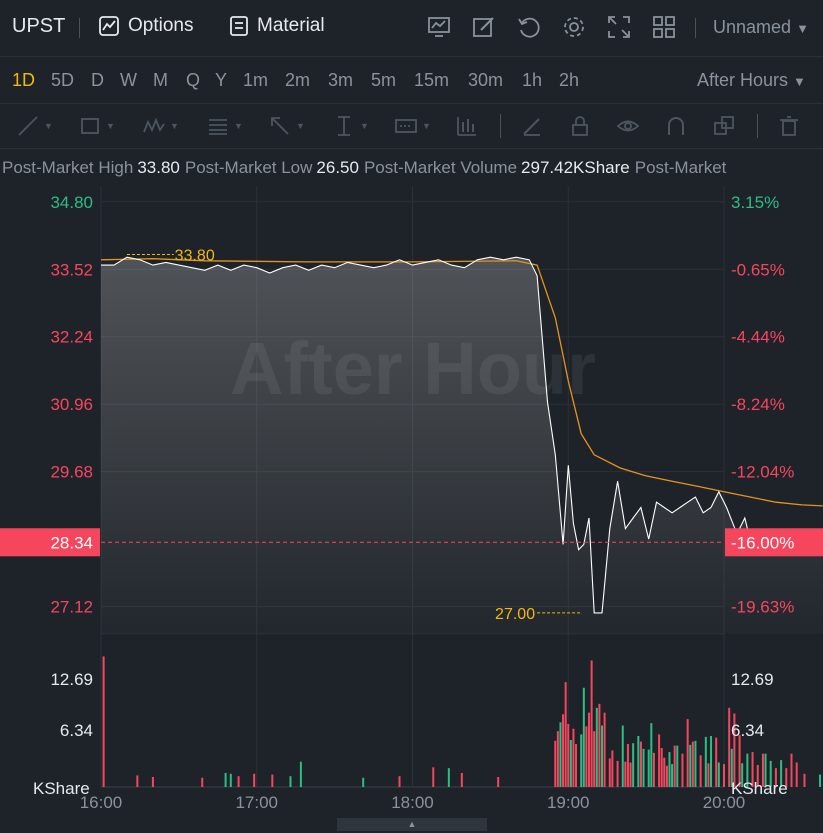 This screenshot has height=833, width=823. I want to click on layout-selector: Unnamed ▼, so click(761, 27).